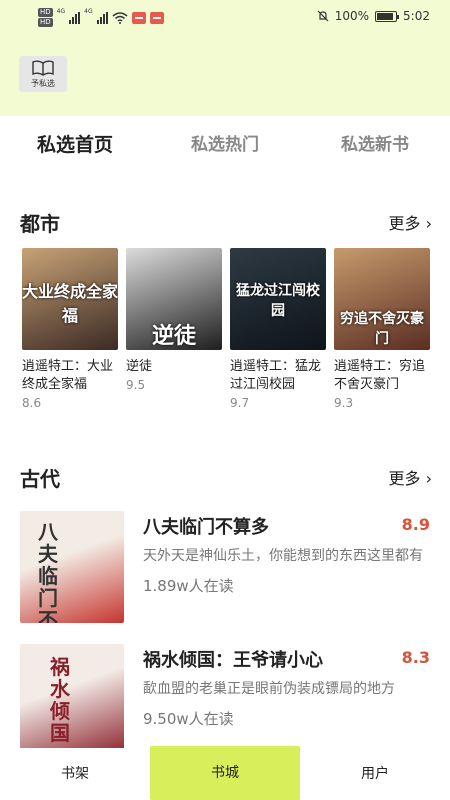 This screenshot has width=450, height=800. Describe the element at coordinates (48, 571) in the screenshot. I see `cover-text: 八夫临门不算多` at that location.